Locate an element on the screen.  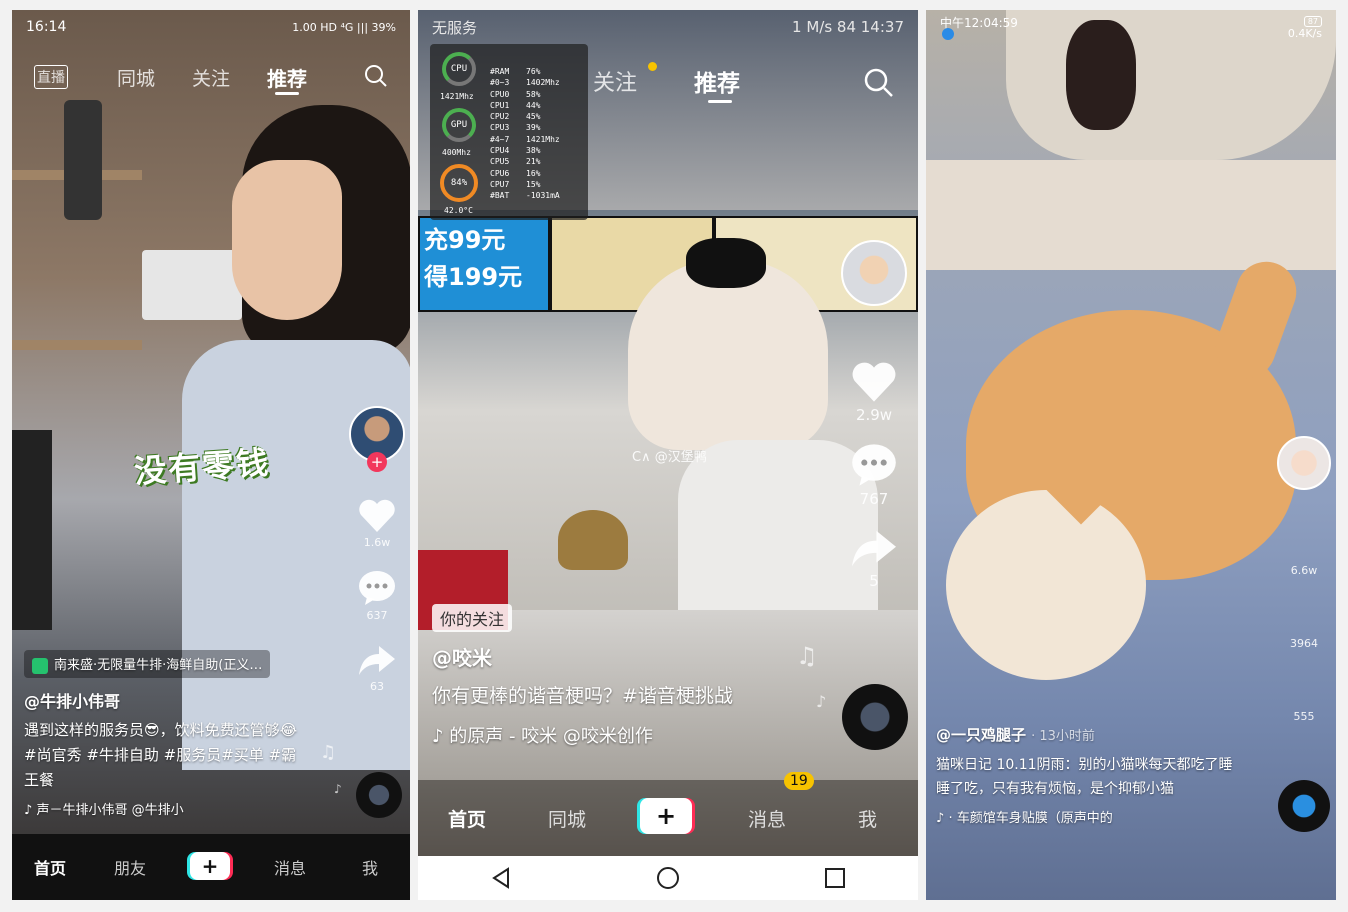
system-nav-bar is located at coordinates (668, 878).